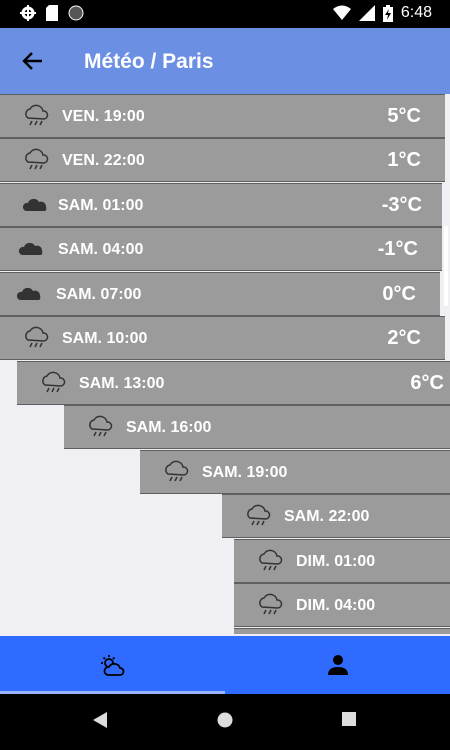 This screenshot has width=450, height=750. What do you see at coordinates (103, 116) in the screenshot?
I see `forecast-time: VEN. 19:00` at bounding box center [103, 116].